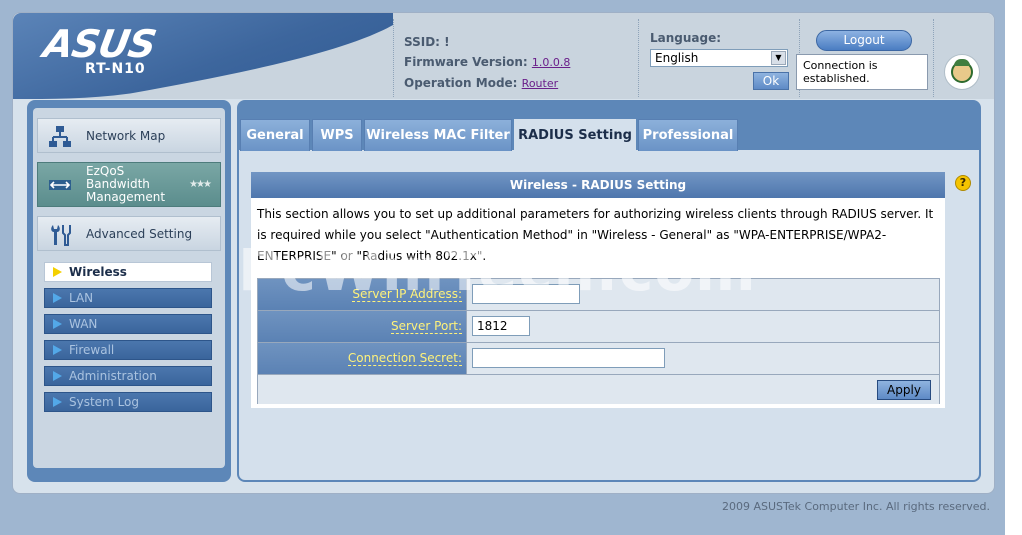 This screenshot has height=535, width=1022. What do you see at coordinates (126, 184) in the screenshot?
I see `sidebar-item-label: EzQoS Bandwidth Management` at bounding box center [126, 184].